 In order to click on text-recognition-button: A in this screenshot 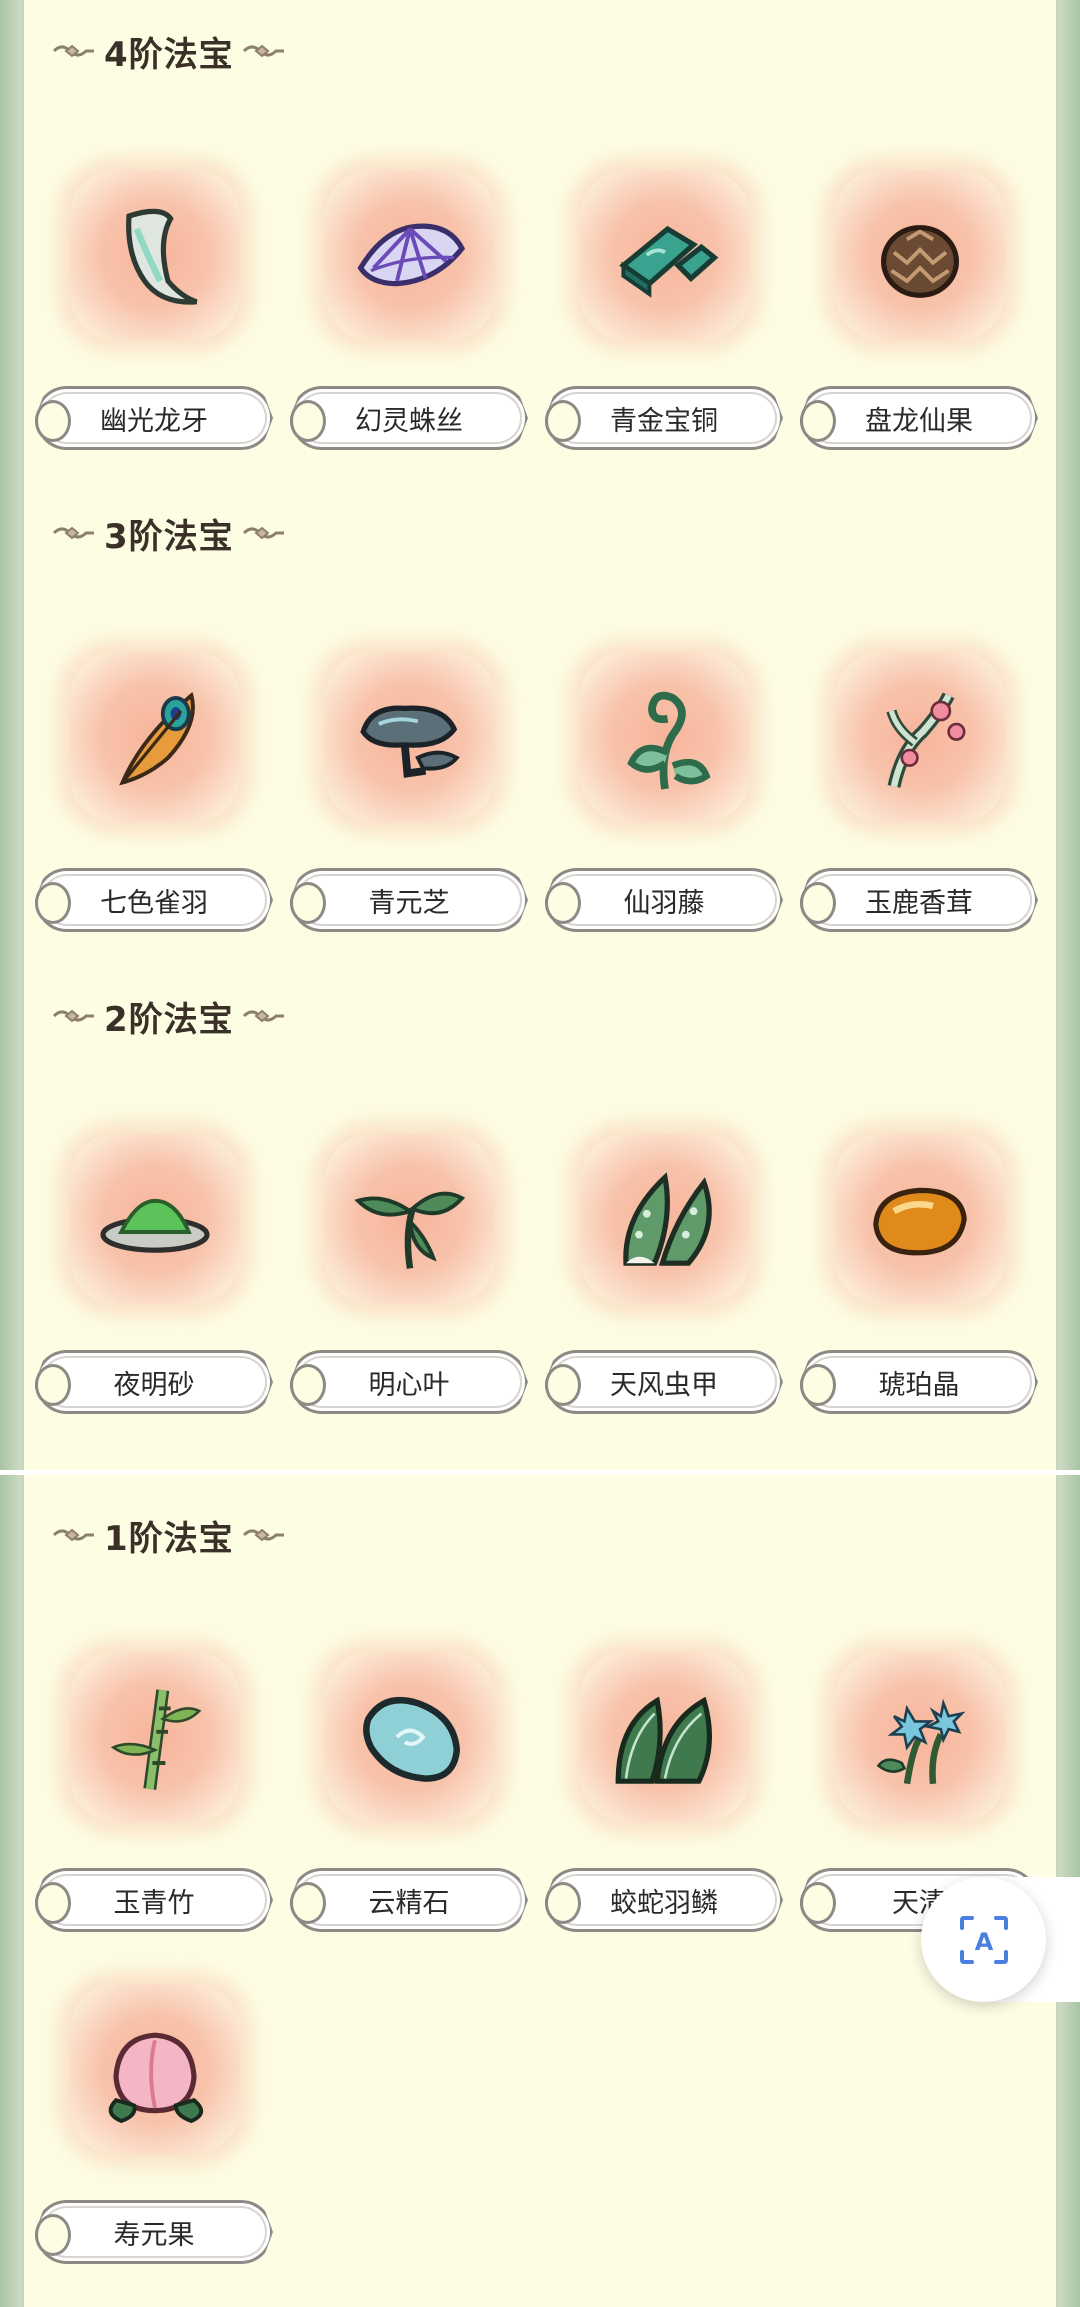, I will do `click(983, 1939)`.